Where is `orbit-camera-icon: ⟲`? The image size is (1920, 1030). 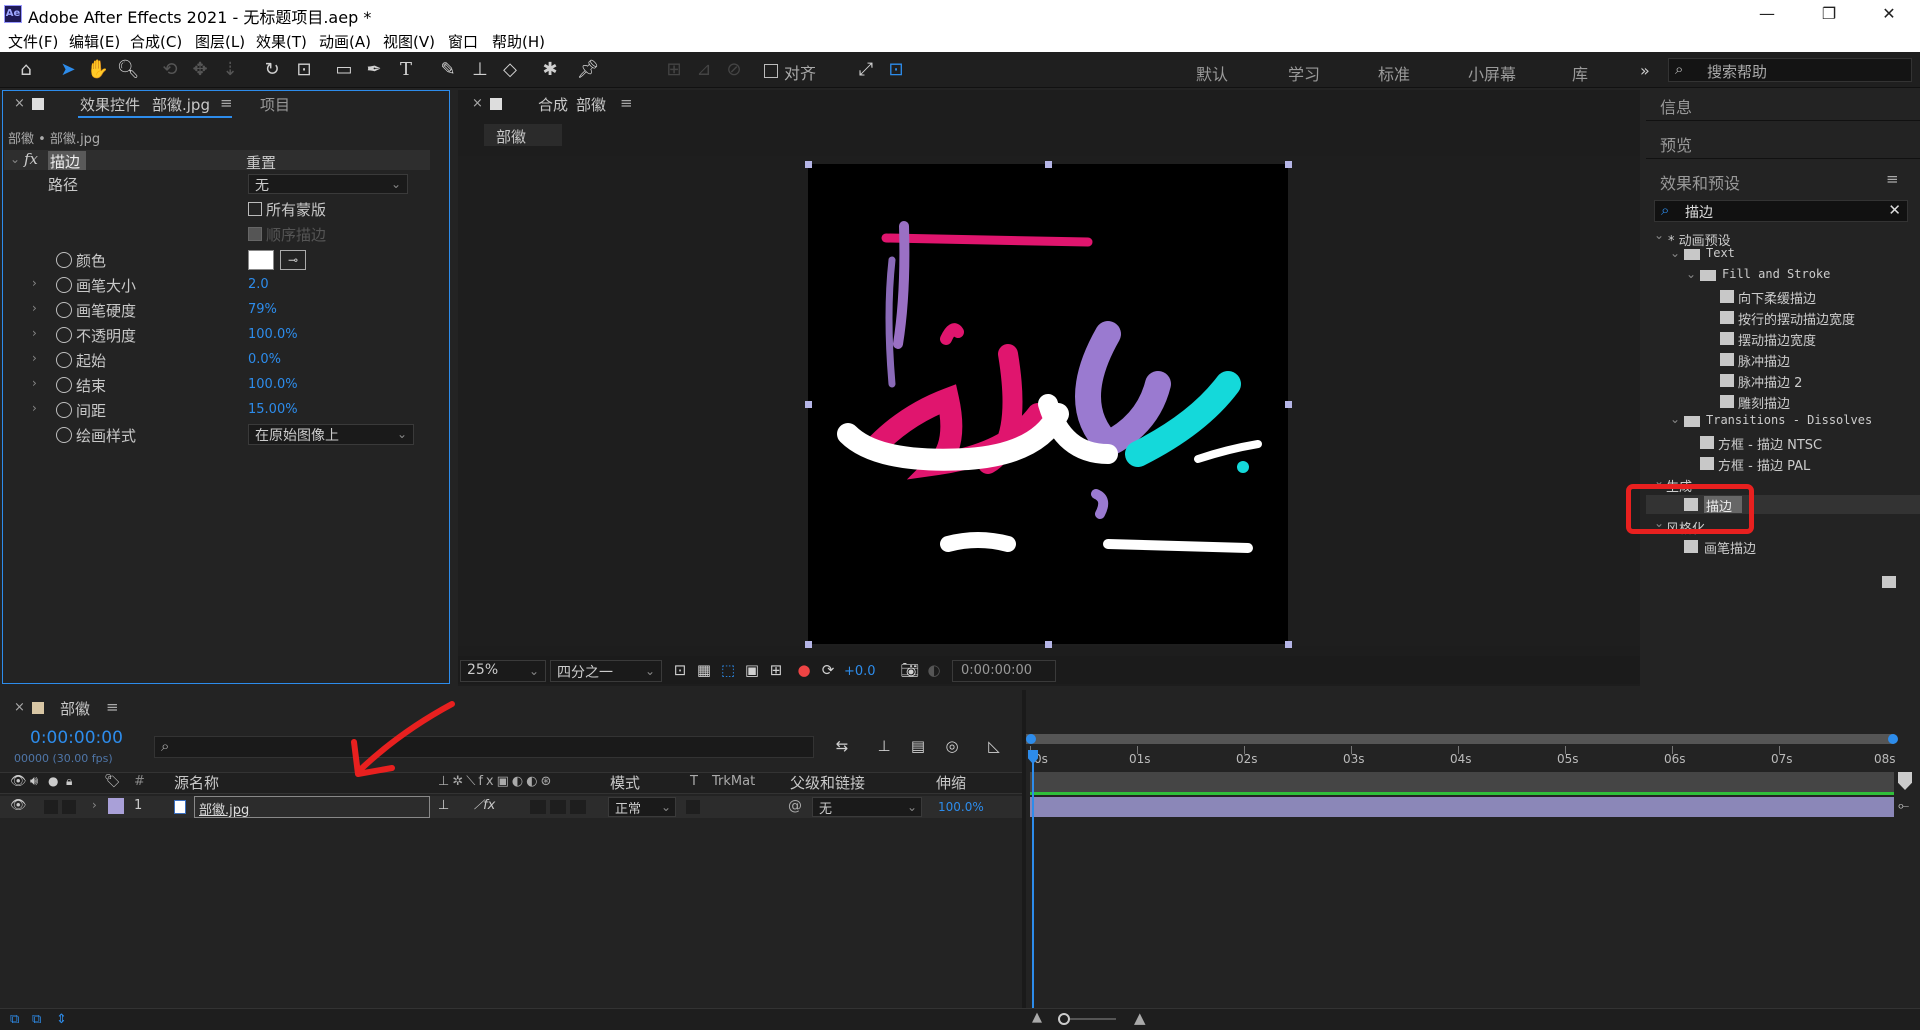 orbit-camera-icon: ⟲ is located at coordinates (170, 70).